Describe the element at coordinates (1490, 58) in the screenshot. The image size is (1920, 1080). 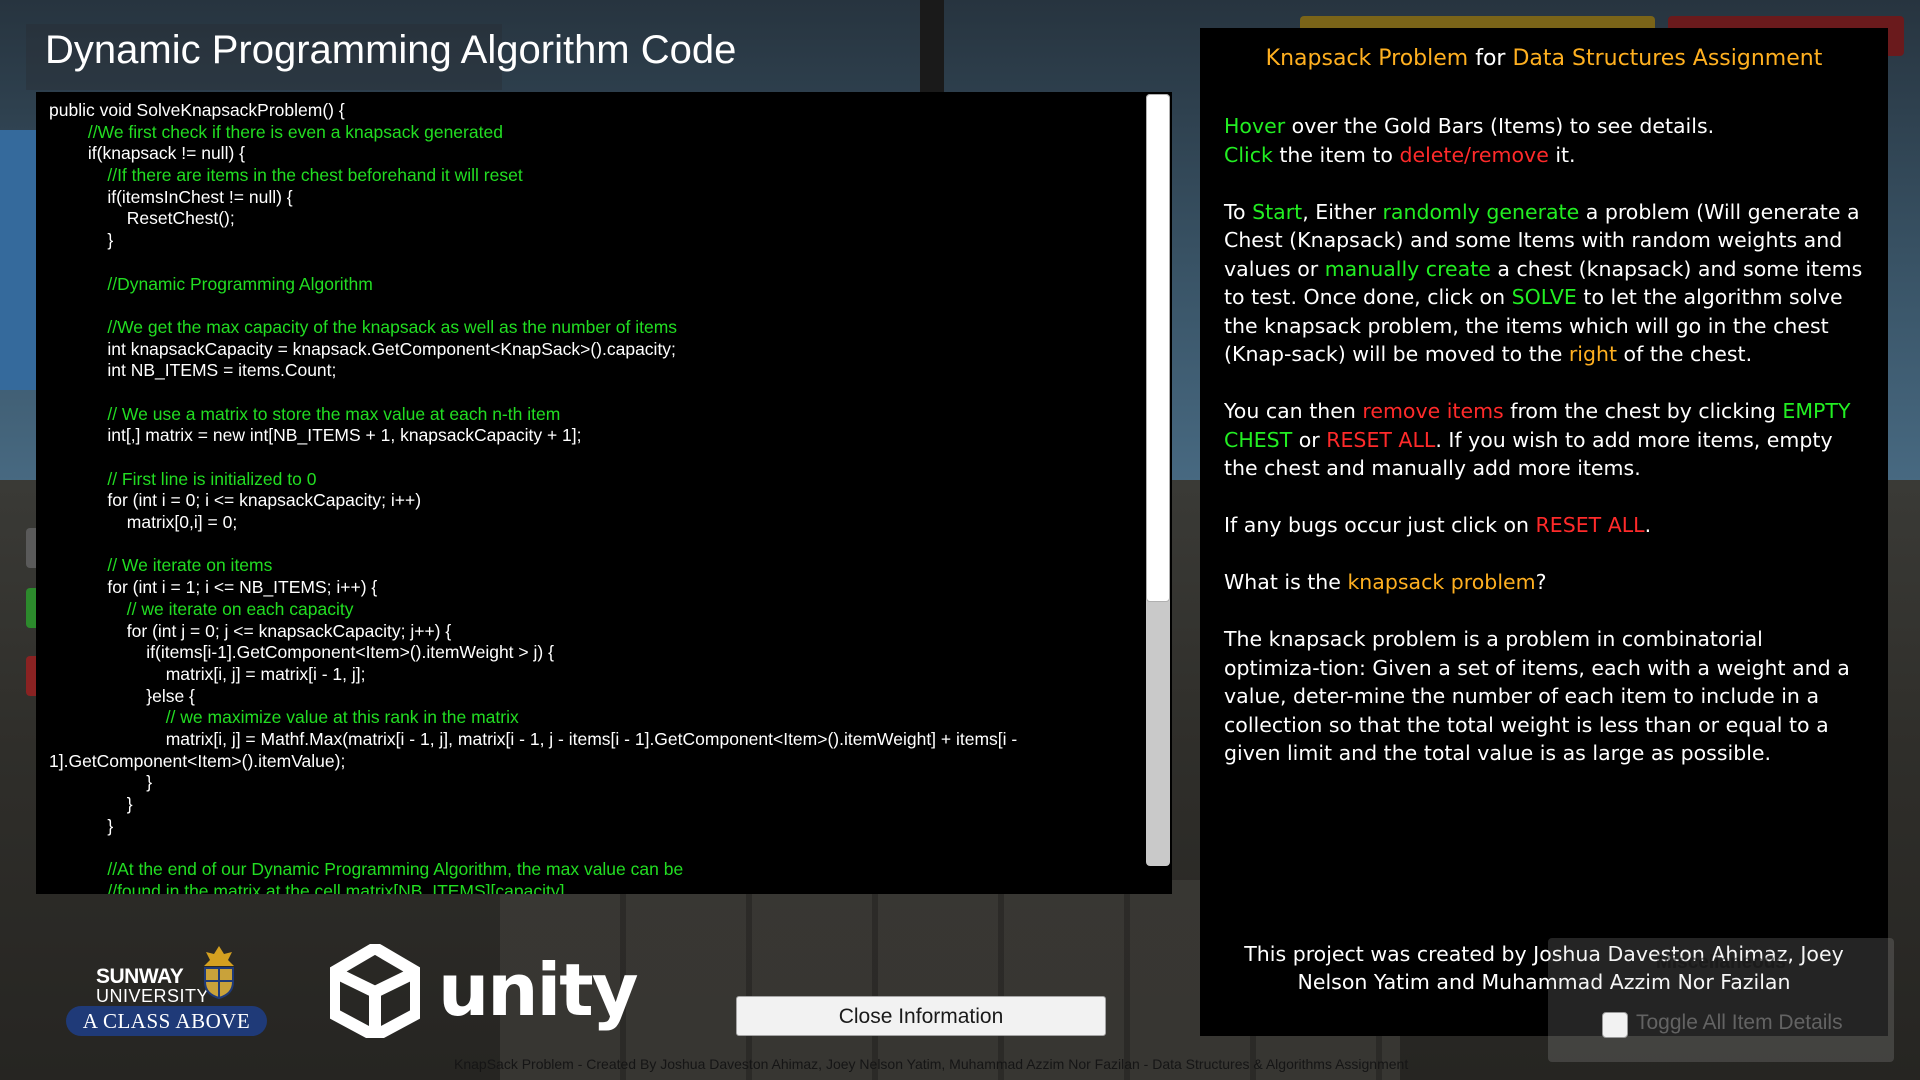
I see `info-title-segment: for` at that location.